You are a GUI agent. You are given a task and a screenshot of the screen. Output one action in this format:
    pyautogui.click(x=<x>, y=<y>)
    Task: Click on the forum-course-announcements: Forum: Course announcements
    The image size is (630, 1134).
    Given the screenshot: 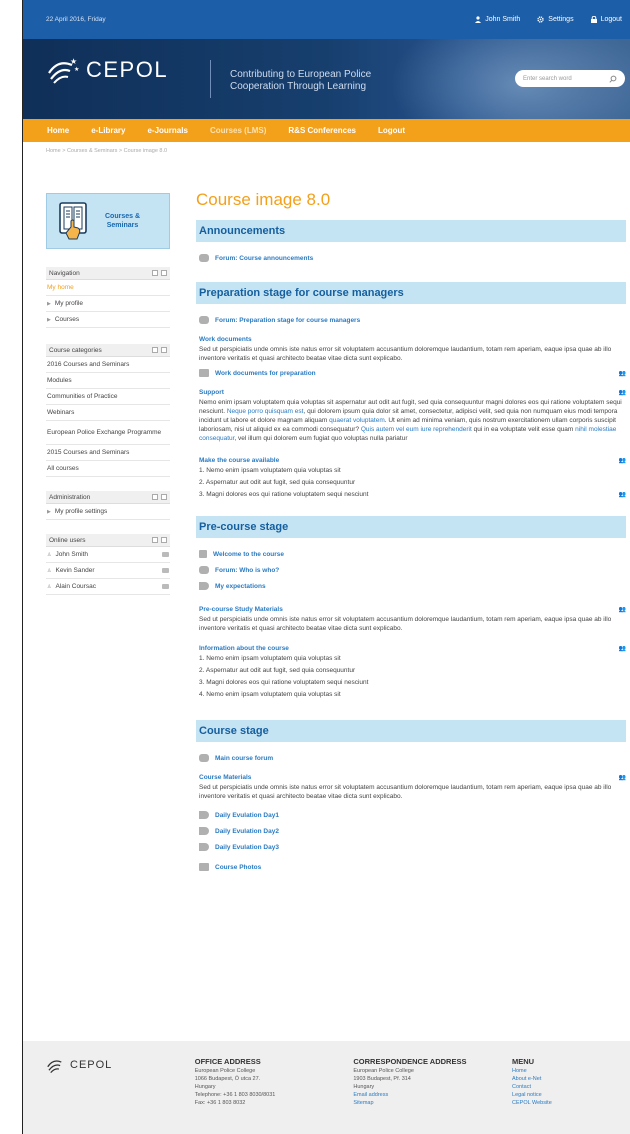 What is the action you would take?
    pyautogui.click(x=411, y=258)
    